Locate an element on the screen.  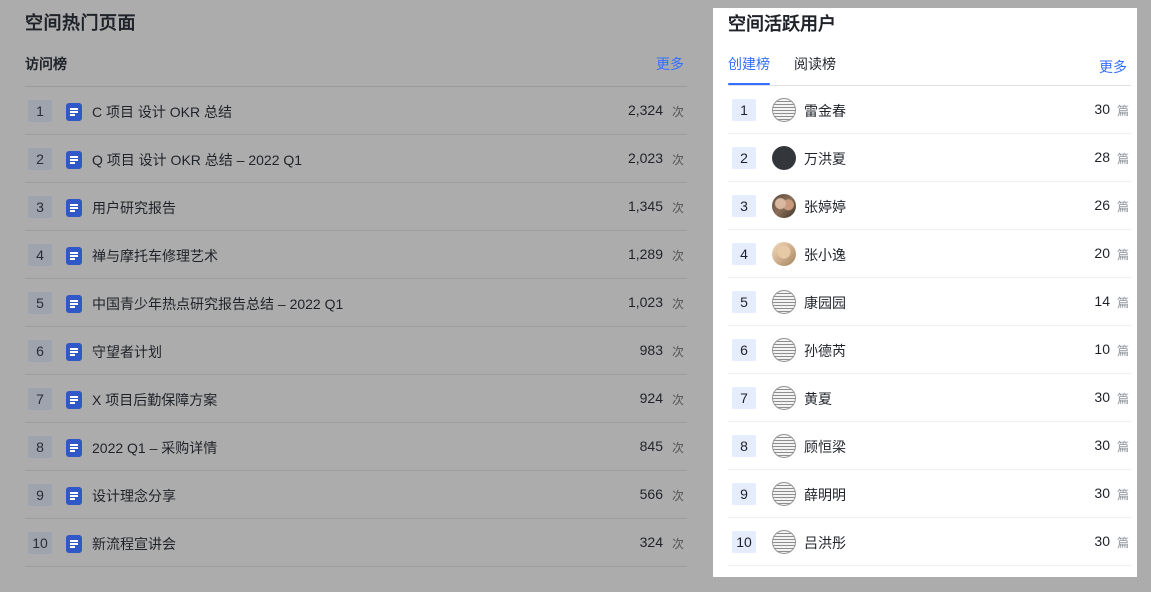
visit-count: 983 is located at coordinates (651, 350).